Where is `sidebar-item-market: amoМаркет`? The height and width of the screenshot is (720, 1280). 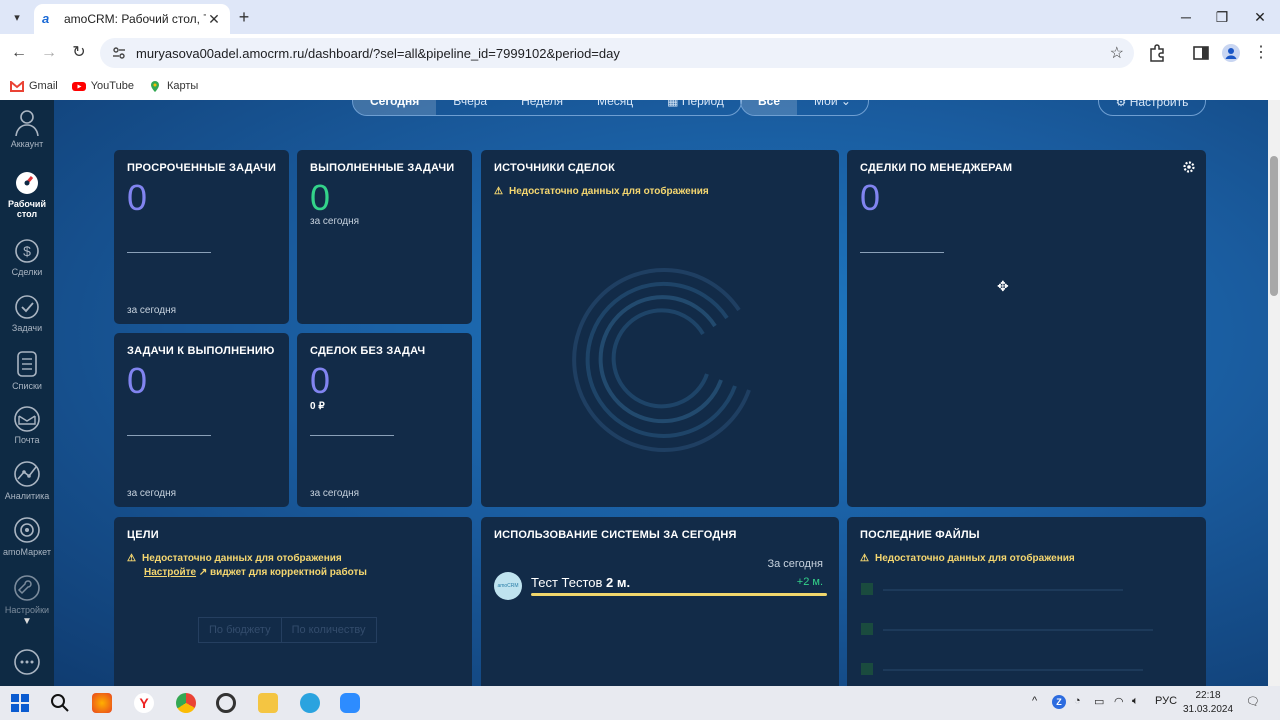
sidebar-item-market: amoМаркет is located at coordinates (27, 536).